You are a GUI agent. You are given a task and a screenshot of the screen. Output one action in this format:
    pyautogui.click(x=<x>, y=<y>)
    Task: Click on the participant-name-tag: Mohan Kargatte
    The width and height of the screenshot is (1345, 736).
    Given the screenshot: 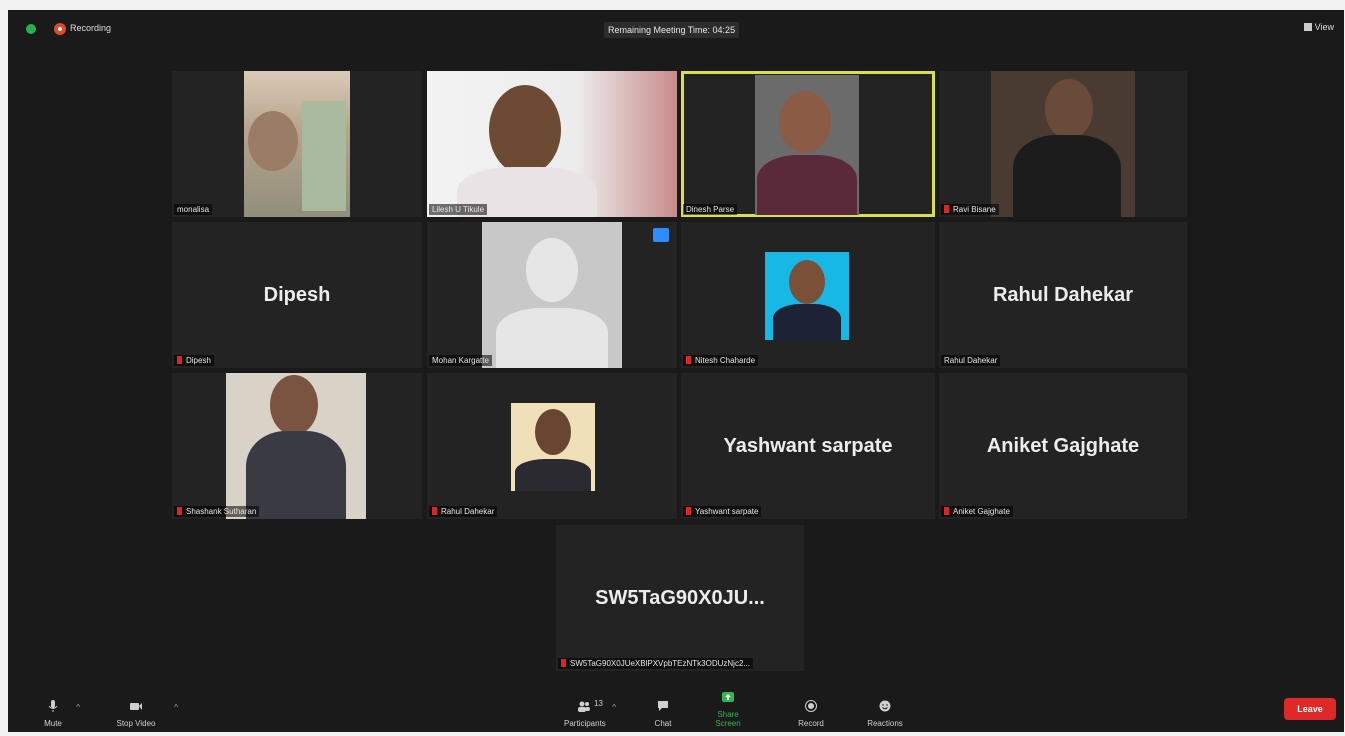 What is the action you would take?
    pyautogui.click(x=460, y=360)
    